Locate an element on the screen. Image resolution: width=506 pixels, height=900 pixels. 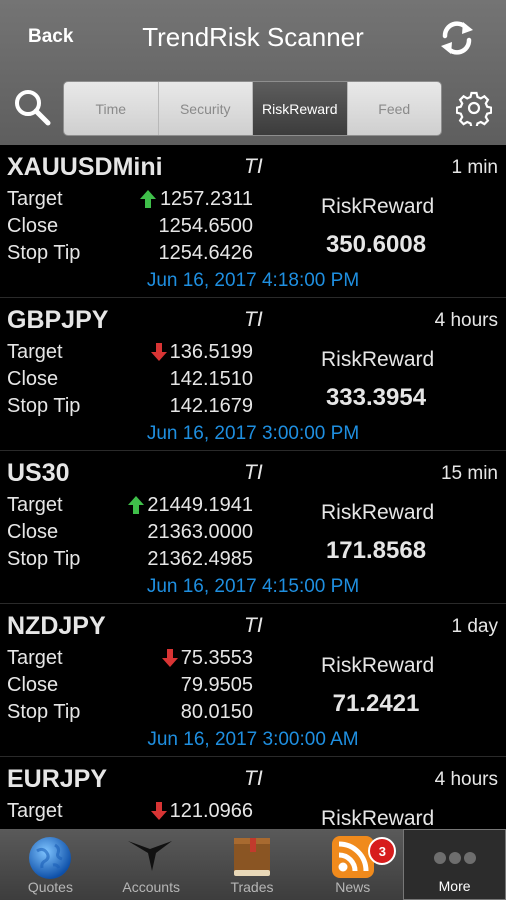
more-dots-icon is located at coordinates (454, 858).